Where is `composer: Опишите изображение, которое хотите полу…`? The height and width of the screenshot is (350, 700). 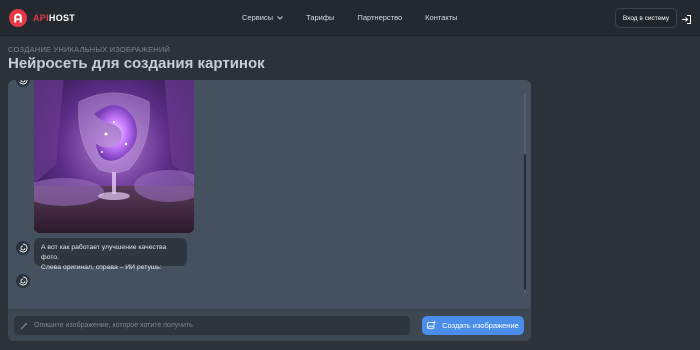 composer: Опишите изображение, которое хотите полу… is located at coordinates (269, 325).